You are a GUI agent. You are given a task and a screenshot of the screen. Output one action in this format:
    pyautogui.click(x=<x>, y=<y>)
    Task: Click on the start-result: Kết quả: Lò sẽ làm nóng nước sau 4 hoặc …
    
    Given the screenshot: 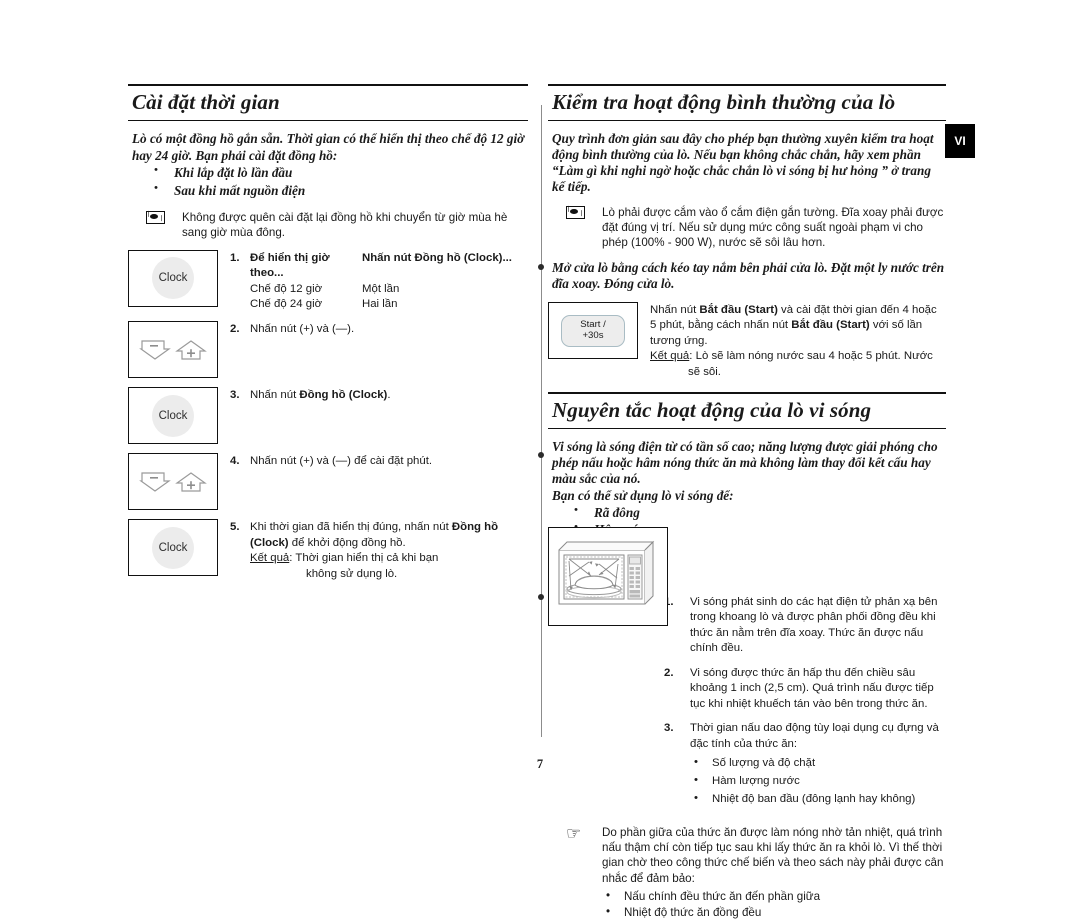 What is the action you would take?
    pyautogui.click(x=798, y=356)
    